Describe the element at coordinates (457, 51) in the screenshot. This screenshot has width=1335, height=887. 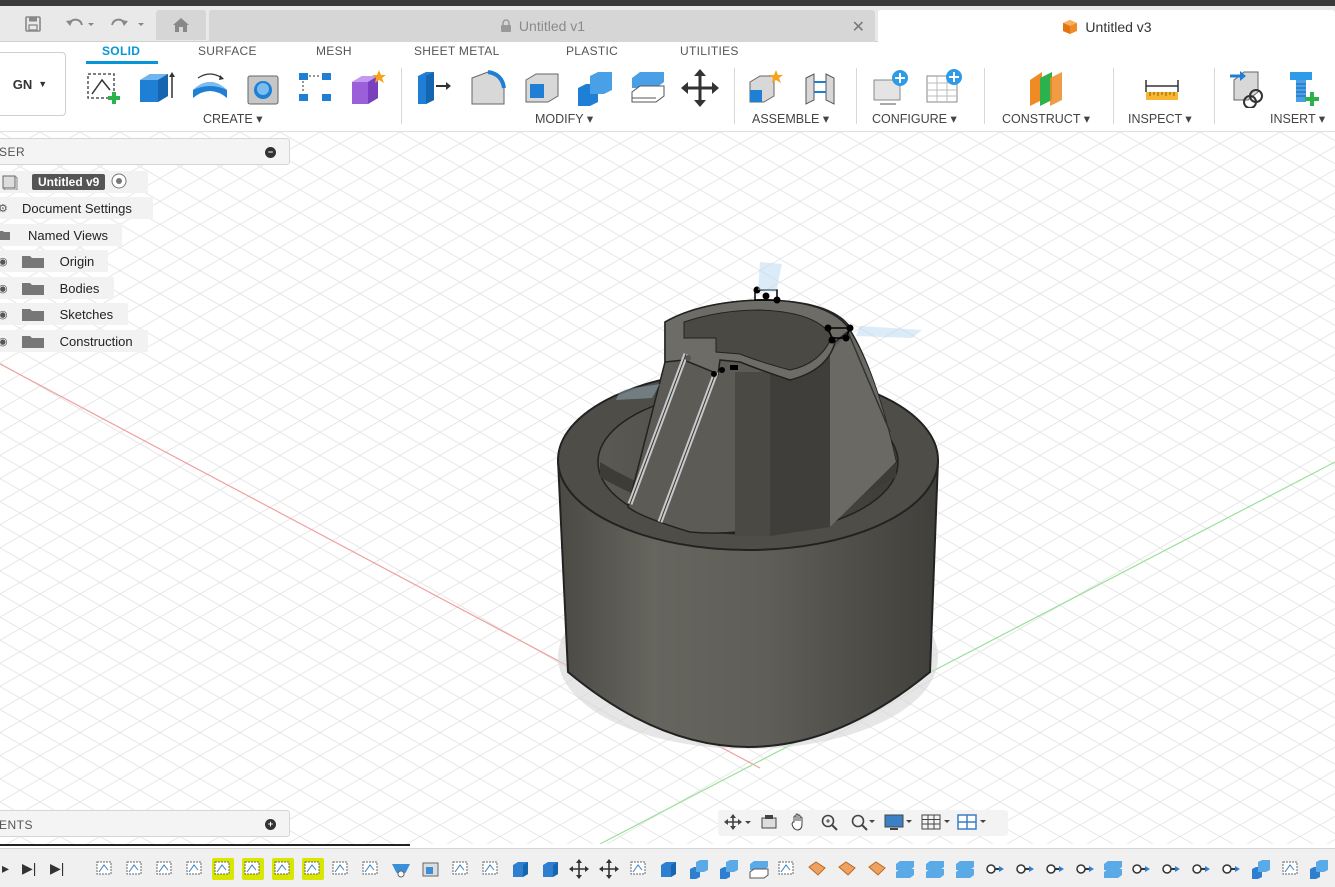
I see `tab-sheet-metal: SHEET METAL` at that location.